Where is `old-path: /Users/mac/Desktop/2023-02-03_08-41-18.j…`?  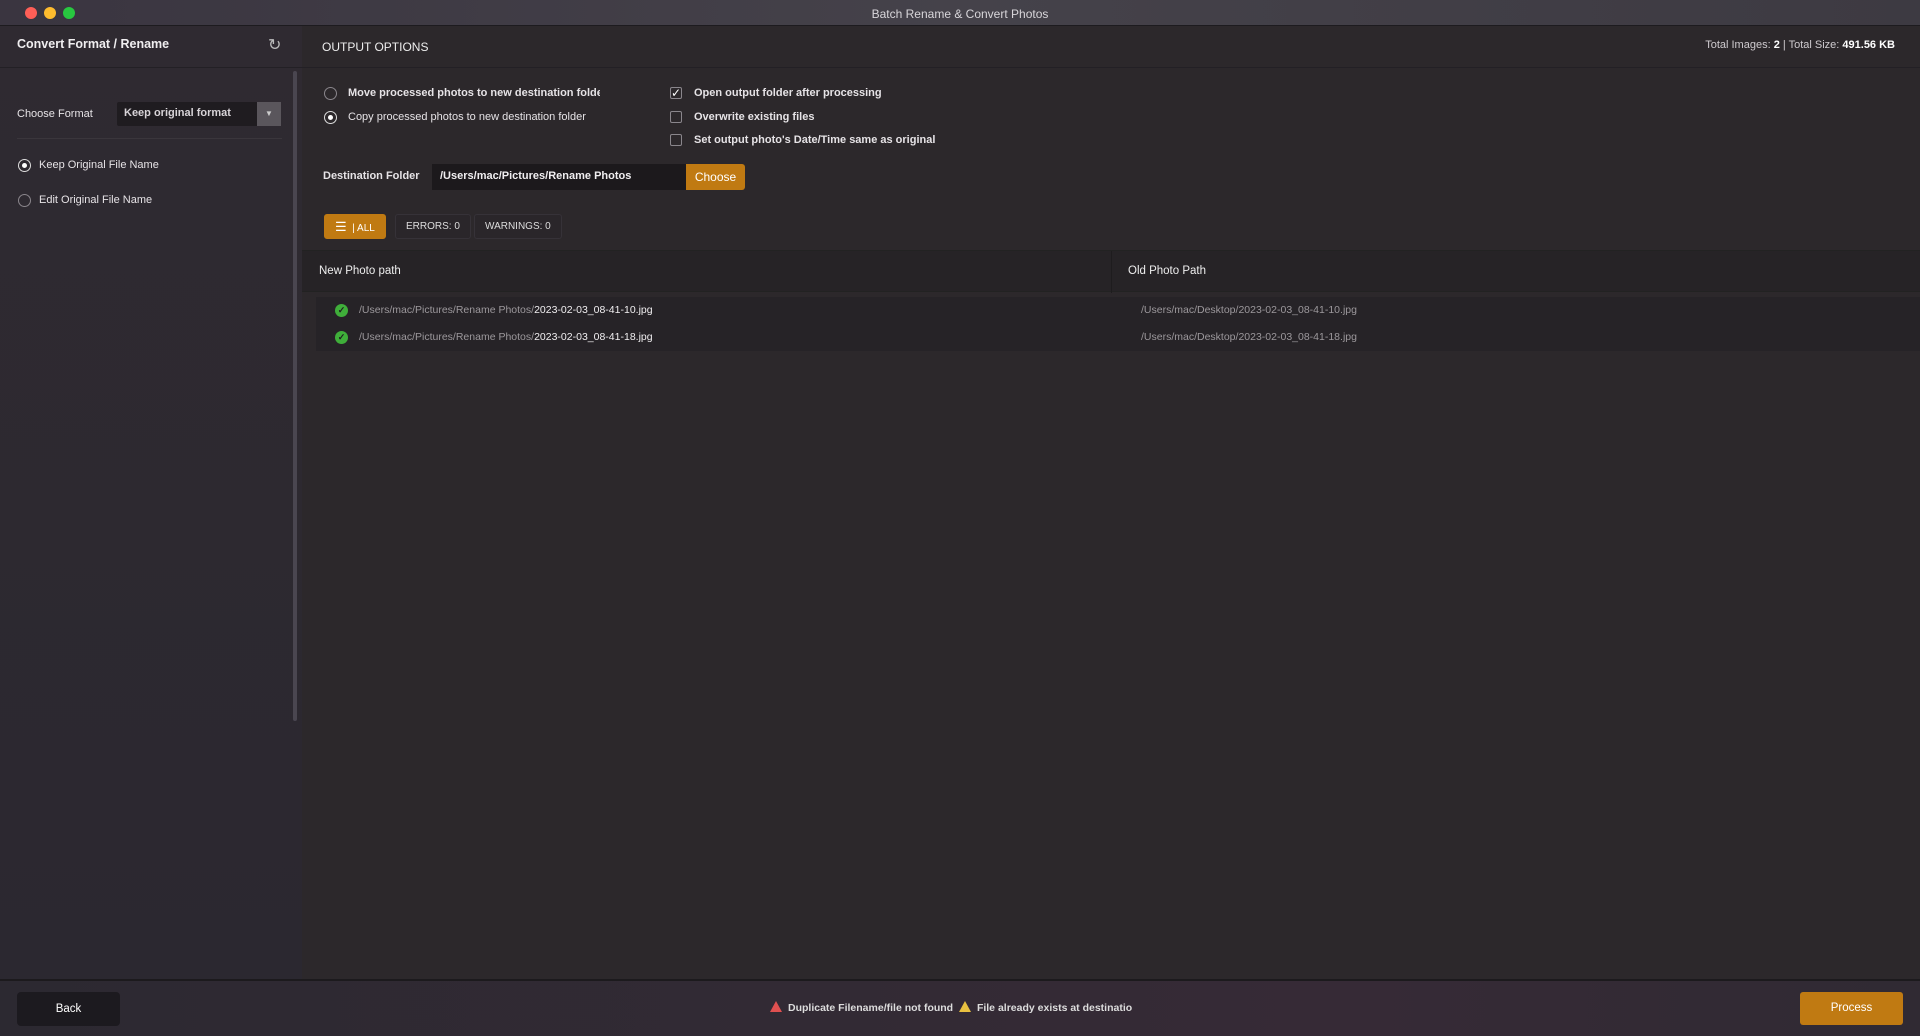 old-path: /Users/mac/Desktop/2023-02-03_08-41-18.j… is located at coordinates (1249, 337).